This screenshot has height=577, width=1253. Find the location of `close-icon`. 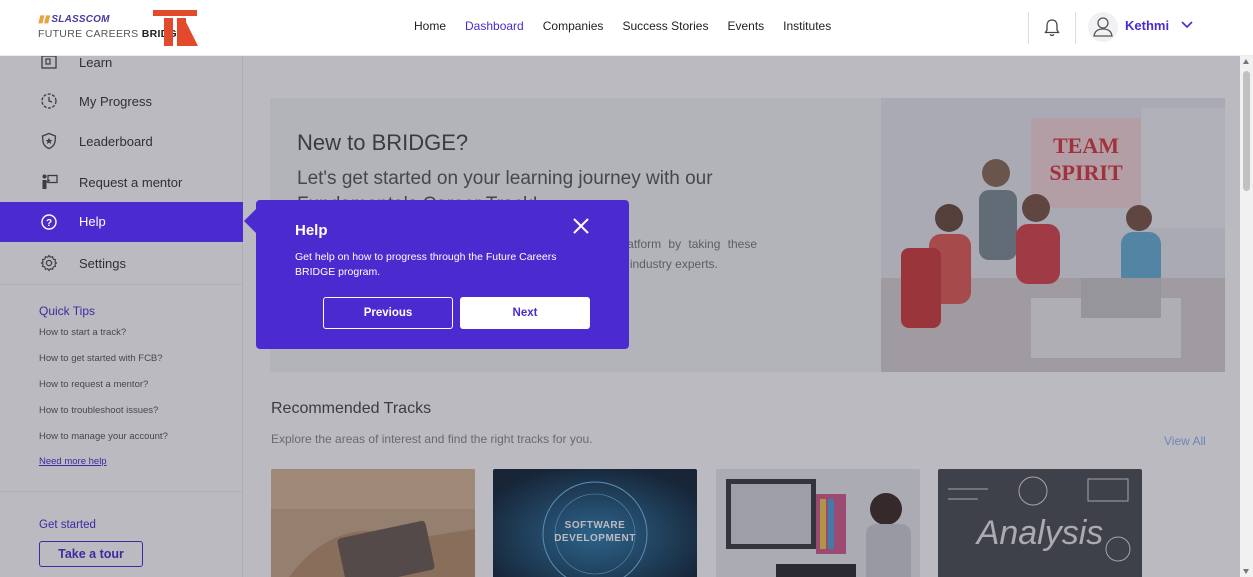

close-icon is located at coordinates (581, 226).